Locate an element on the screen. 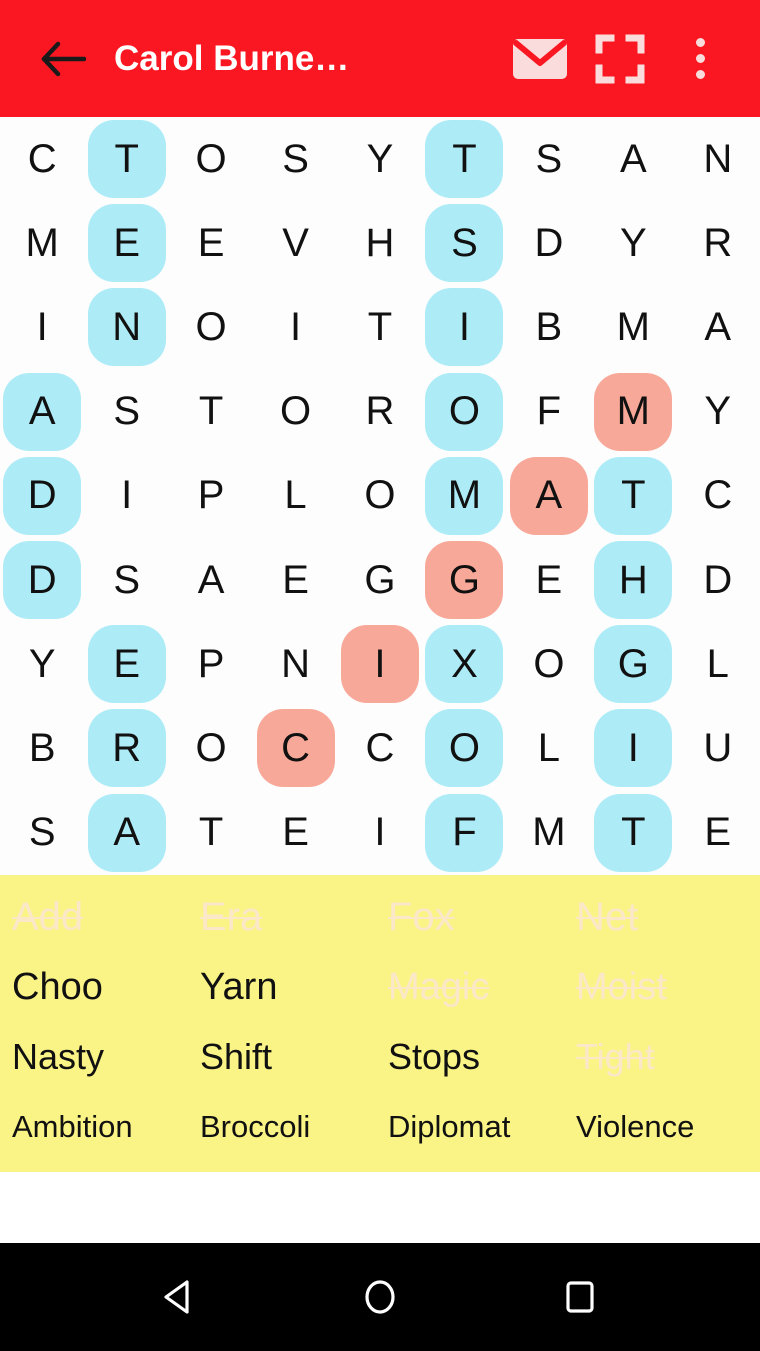  word-list-item: Violence is located at coordinates (666, 1127).